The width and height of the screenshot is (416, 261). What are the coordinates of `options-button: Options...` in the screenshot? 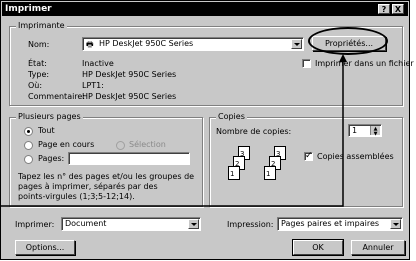 It's located at (45, 247).